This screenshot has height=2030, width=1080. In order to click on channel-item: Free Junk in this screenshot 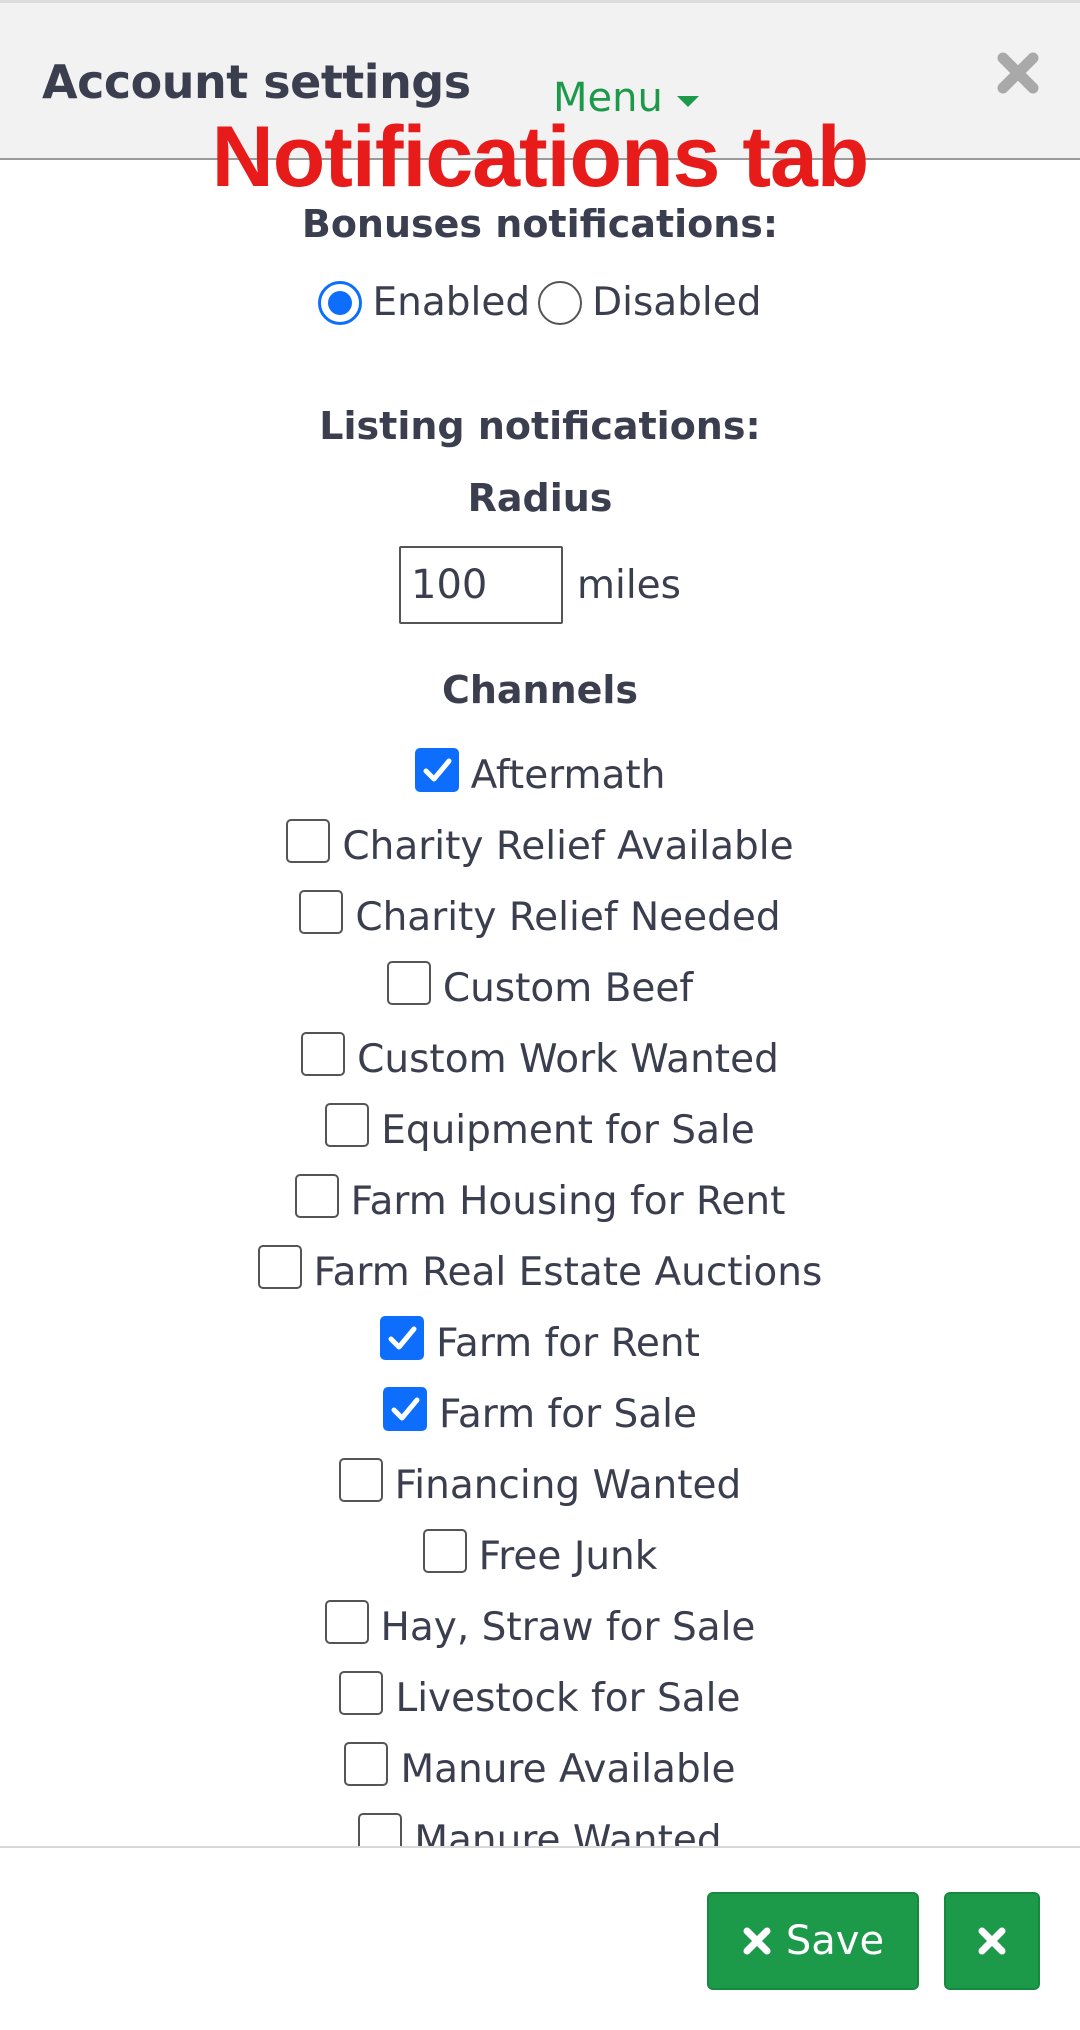, I will do `click(540, 1556)`.